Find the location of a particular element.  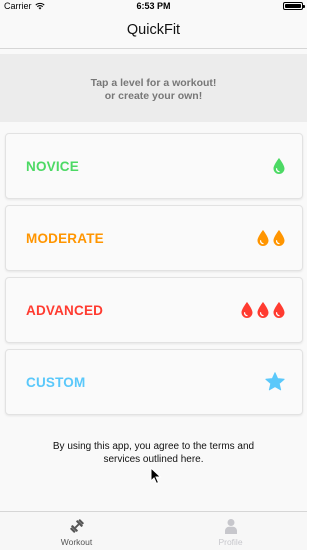

level-card-novice: NOVICE is located at coordinates (154, 166).